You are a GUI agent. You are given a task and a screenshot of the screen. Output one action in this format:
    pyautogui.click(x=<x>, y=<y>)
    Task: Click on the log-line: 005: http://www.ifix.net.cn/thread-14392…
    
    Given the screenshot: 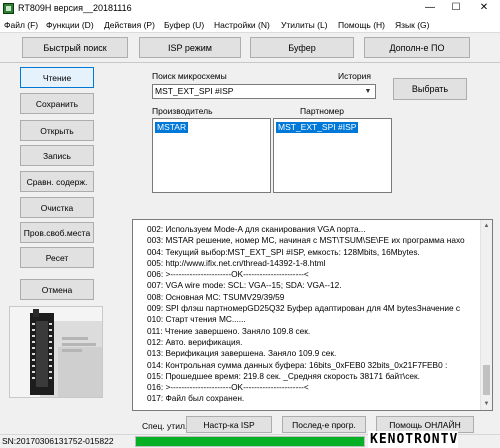 What is the action you would take?
    pyautogui.click(x=236, y=262)
    